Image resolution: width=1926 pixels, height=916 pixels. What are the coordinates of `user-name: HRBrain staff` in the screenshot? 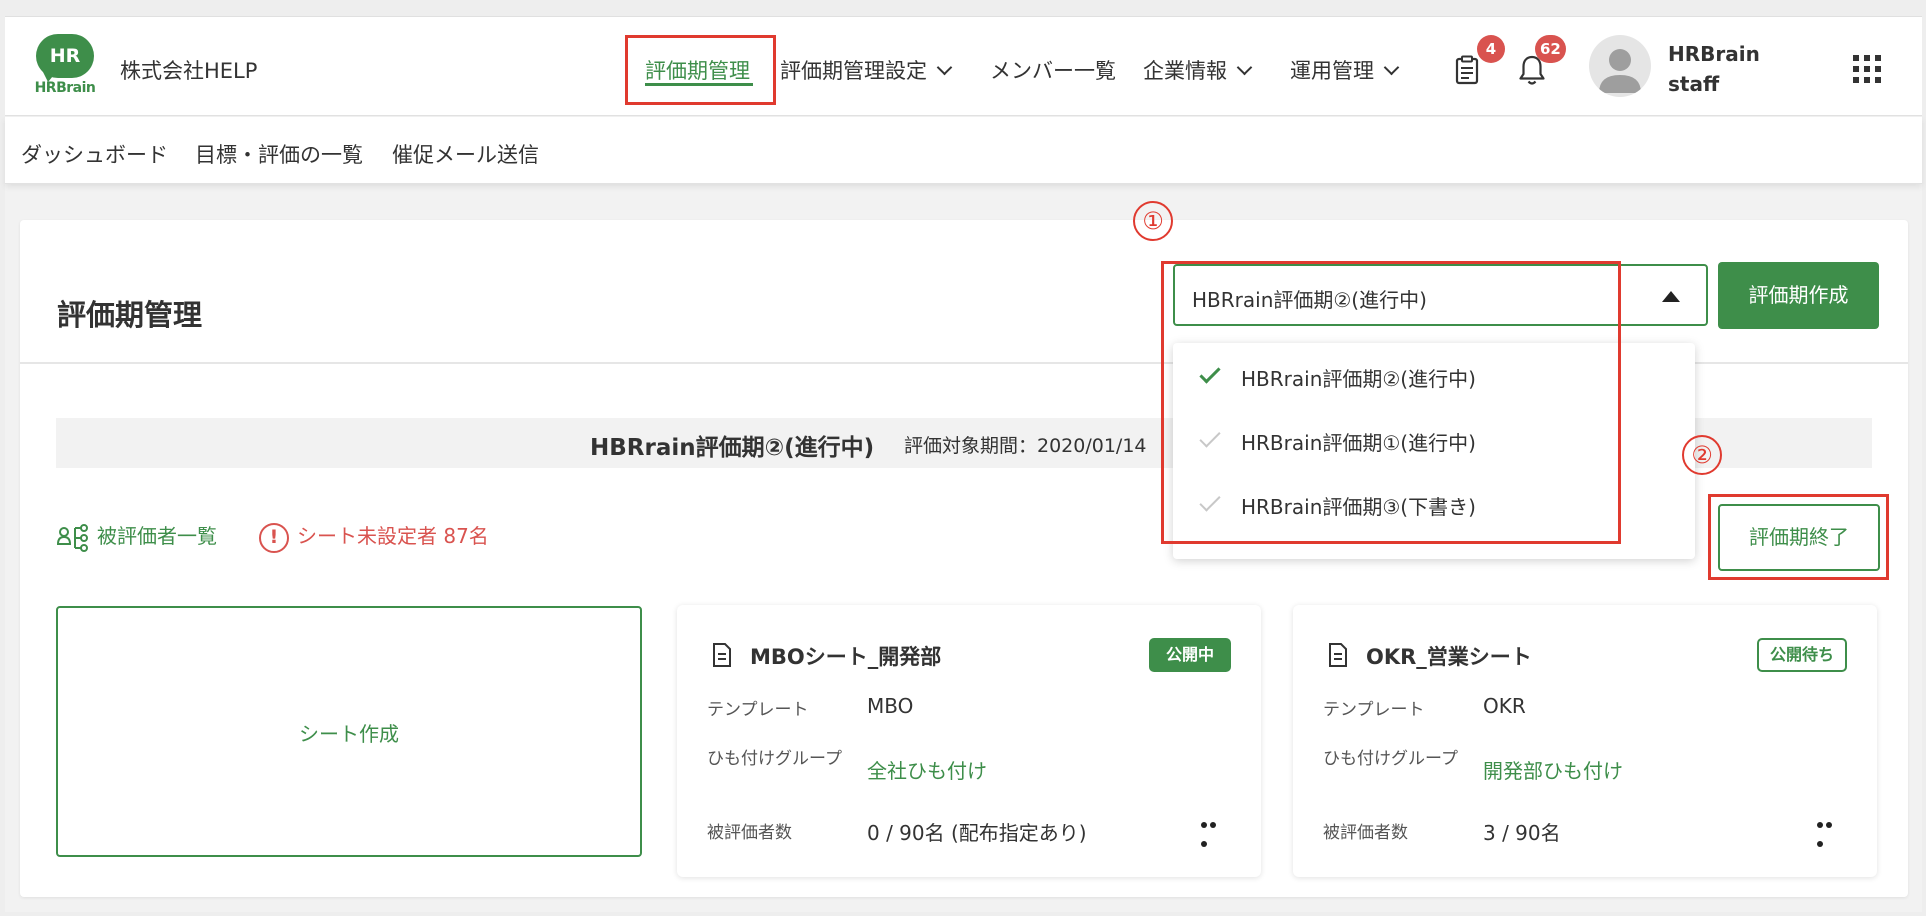 It's located at (1714, 69).